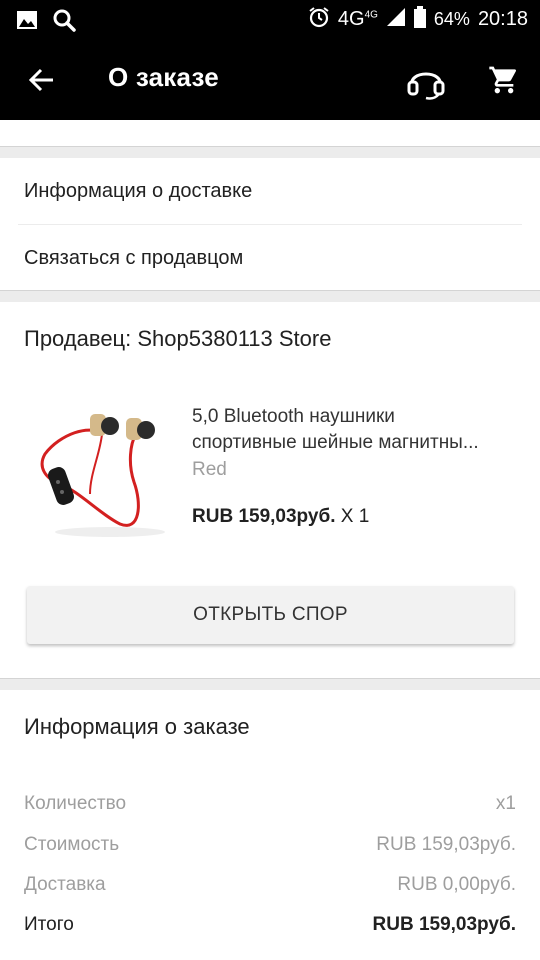 This screenshot has height=960, width=540. I want to click on product-quantity: X 1, so click(355, 516).